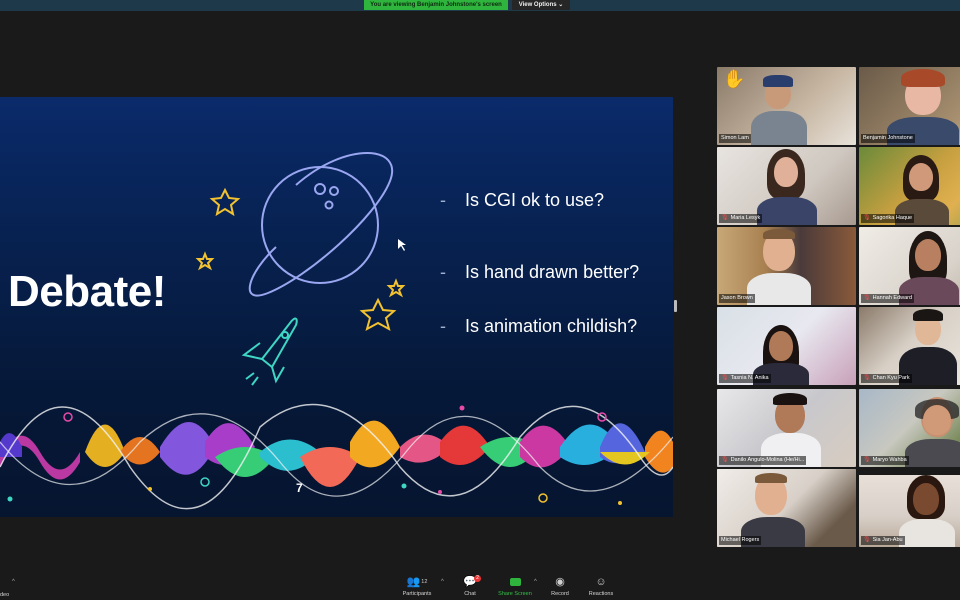 The height and width of the screenshot is (600, 960). Describe the element at coordinates (735, 138) in the screenshot. I see `participant-name: Simon Lam` at that location.